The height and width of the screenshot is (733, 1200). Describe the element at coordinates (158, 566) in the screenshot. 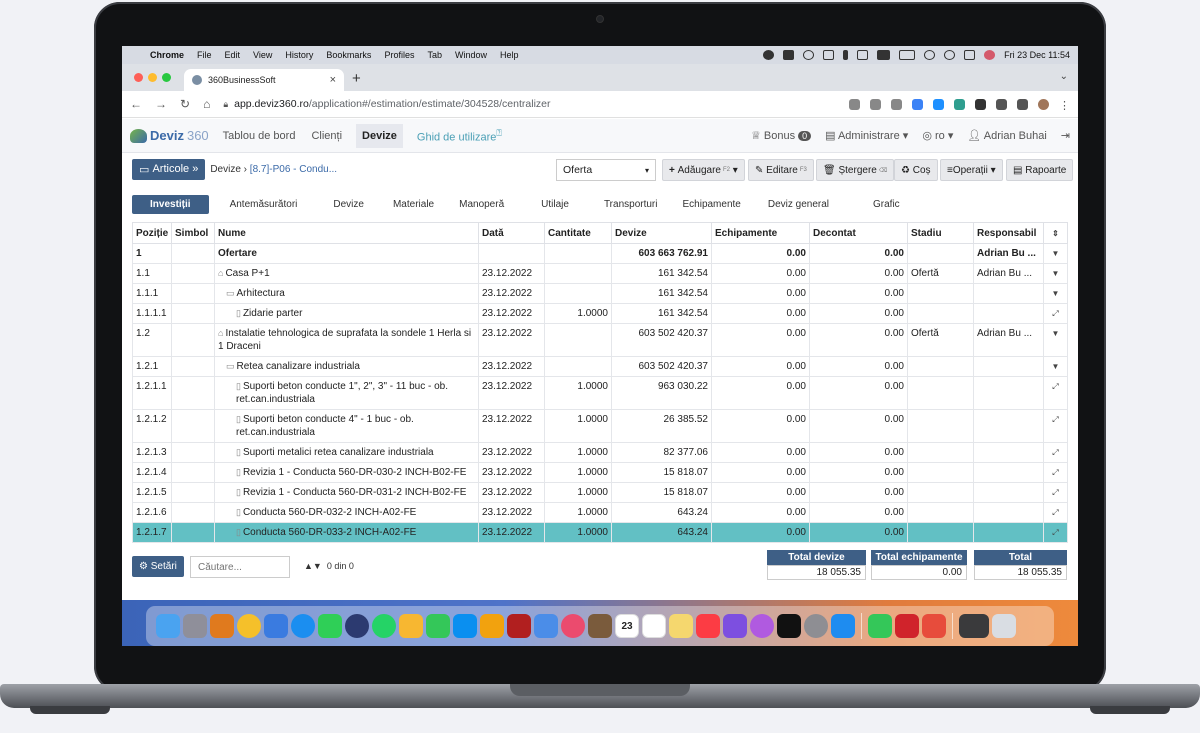

I see `settings-button: ⚙ Setări` at that location.